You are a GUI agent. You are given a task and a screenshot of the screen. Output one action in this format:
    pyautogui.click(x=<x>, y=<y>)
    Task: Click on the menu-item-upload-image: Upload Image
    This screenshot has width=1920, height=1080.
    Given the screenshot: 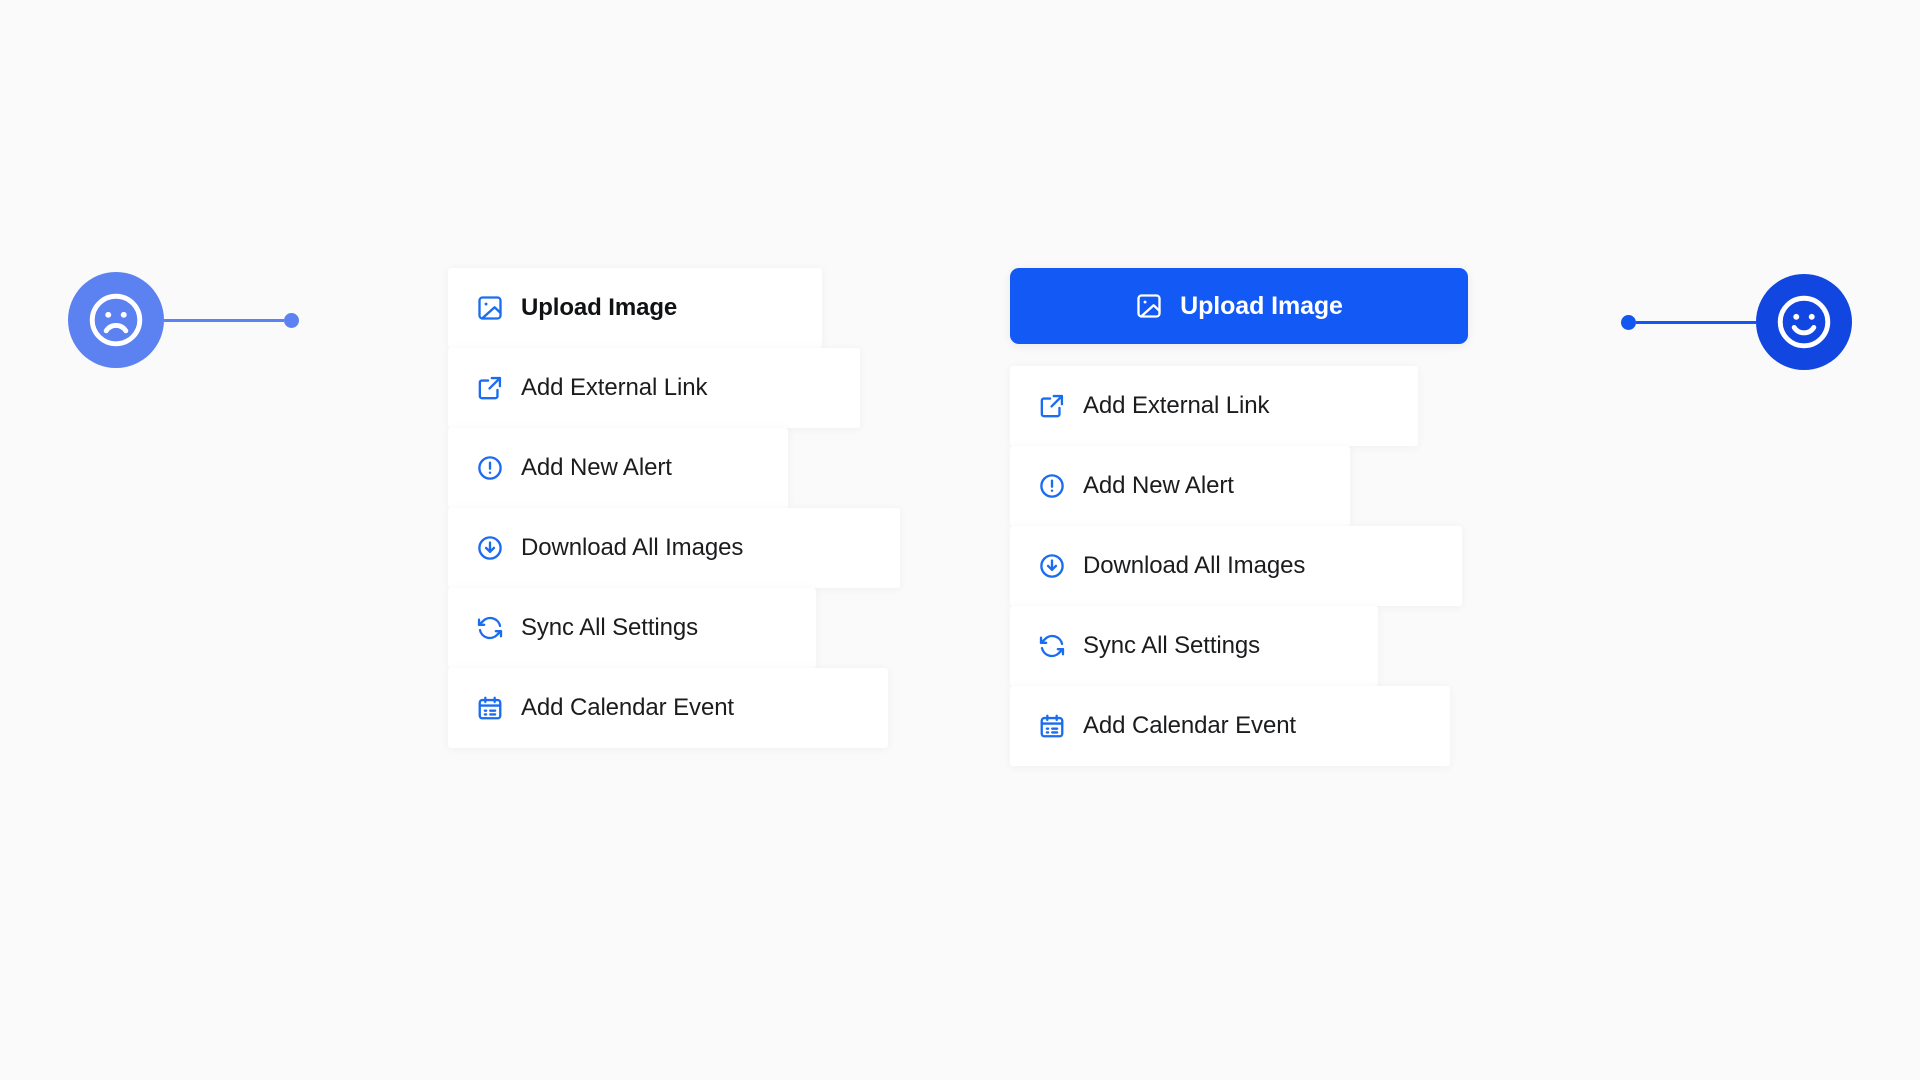 What is the action you would take?
    pyautogui.click(x=635, y=308)
    